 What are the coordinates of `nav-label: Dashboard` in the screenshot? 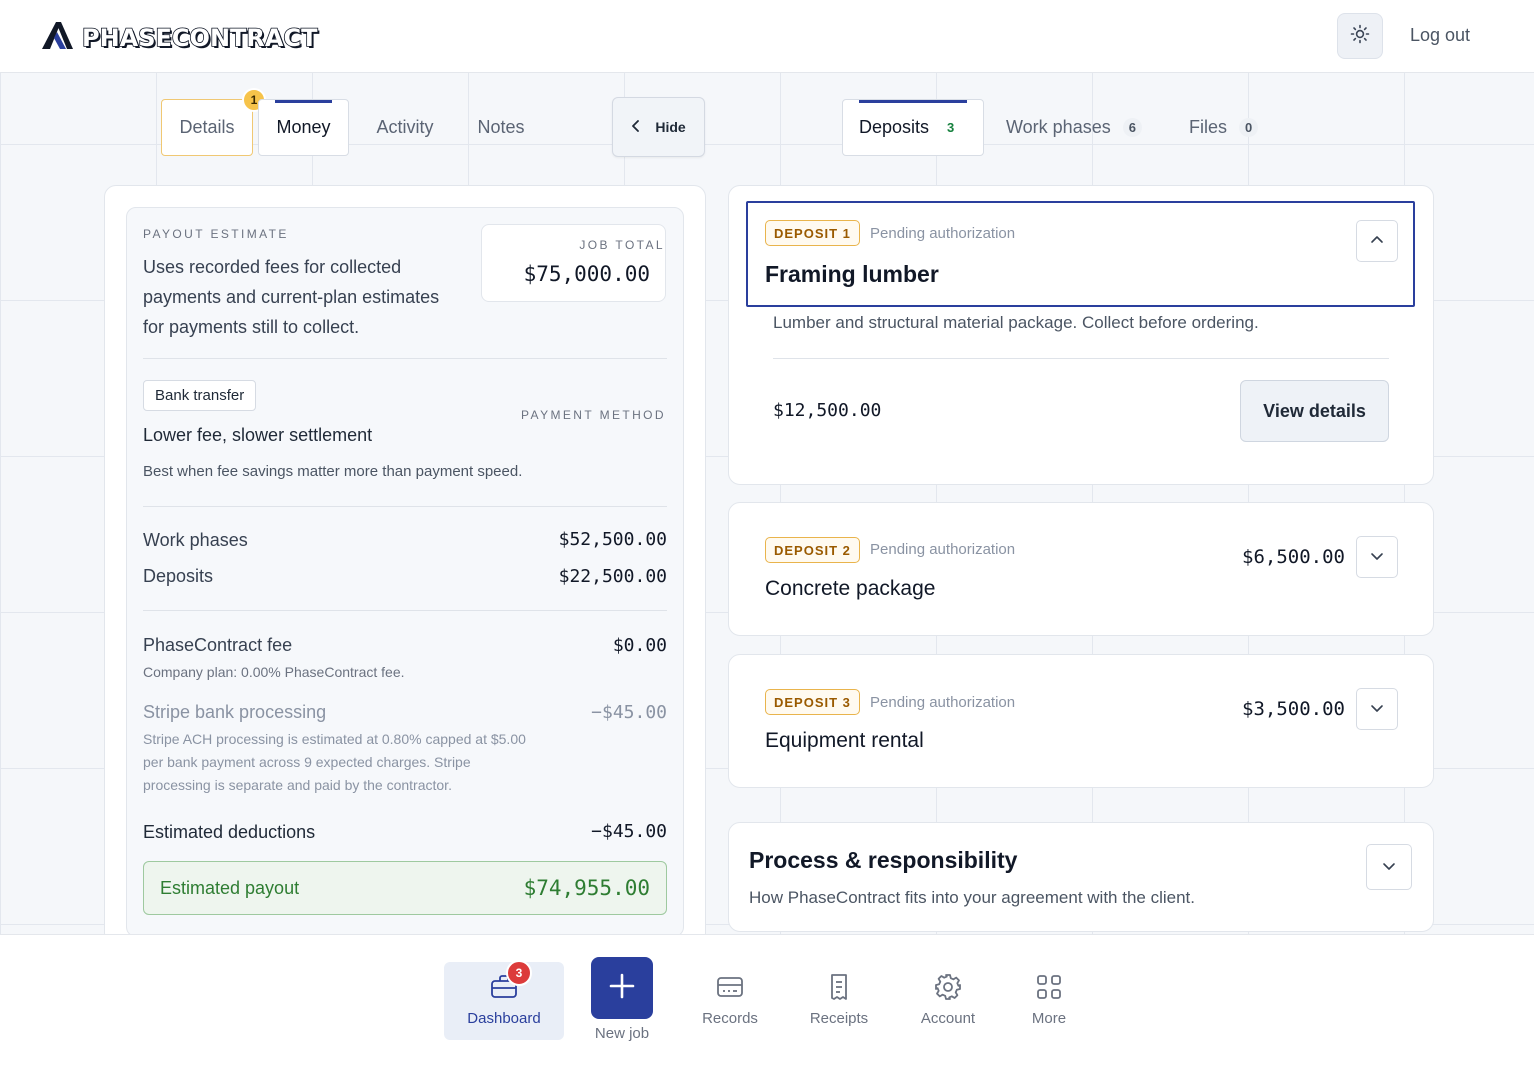 It's located at (504, 1018).